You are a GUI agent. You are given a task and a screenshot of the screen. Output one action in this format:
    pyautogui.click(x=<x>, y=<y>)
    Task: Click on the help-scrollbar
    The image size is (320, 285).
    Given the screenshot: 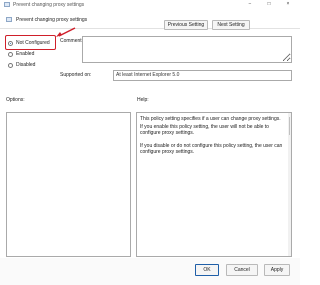 What is the action you would take?
    pyautogui.click(x=289, y=184)
    